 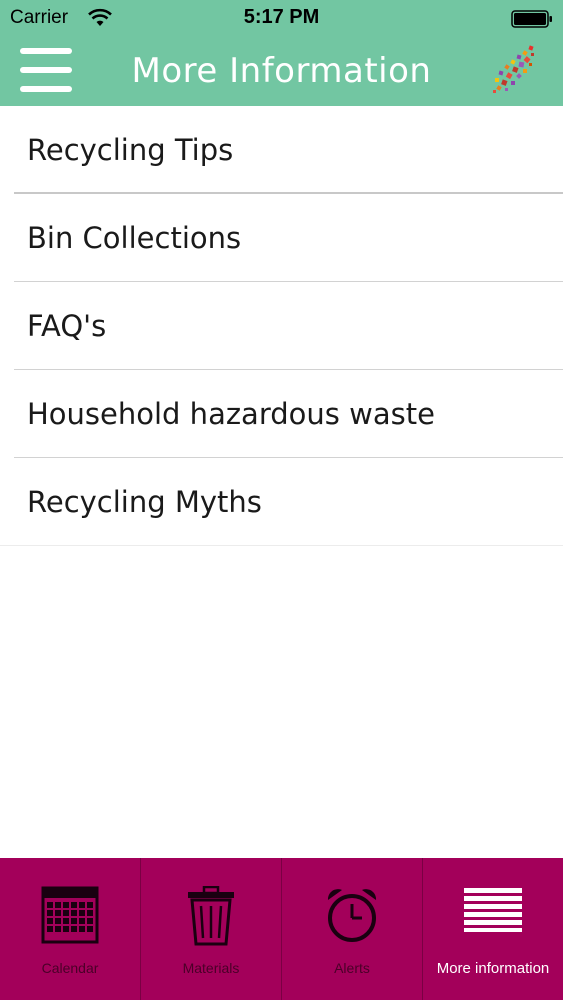 I want to click on nav-bar: More Information, so click(x=281, y=72).